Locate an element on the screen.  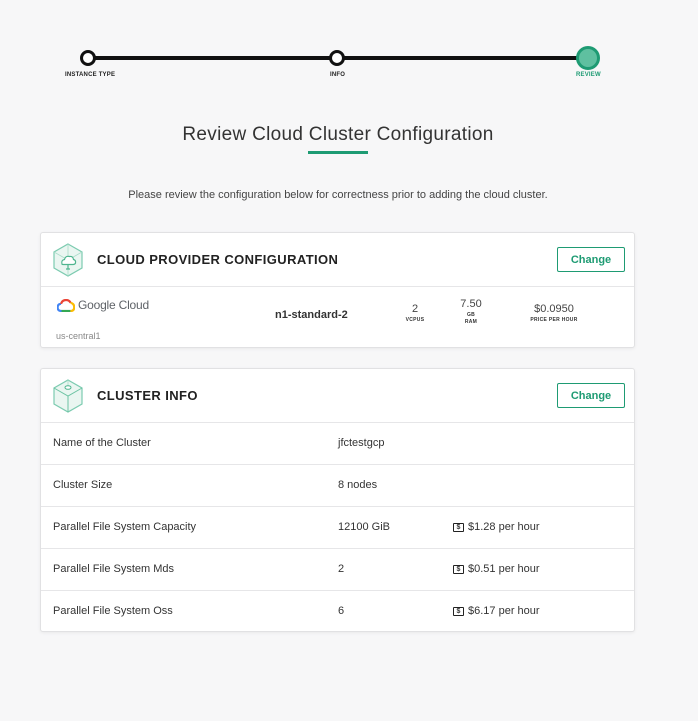
price-spec: $0.0950 PRICE PER HOUR is located at coordinates (554, 313).